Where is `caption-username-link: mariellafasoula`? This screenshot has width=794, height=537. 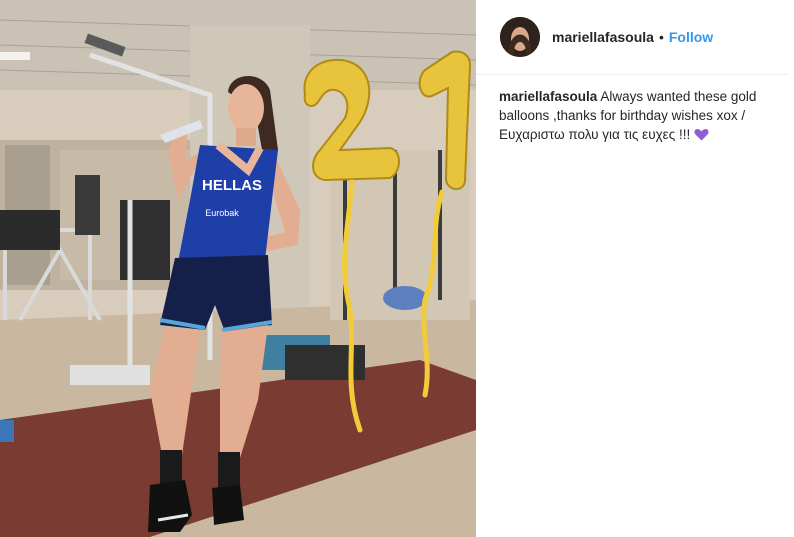
caption-username-link: mariellafasoula is located at coordinates (548, 96).